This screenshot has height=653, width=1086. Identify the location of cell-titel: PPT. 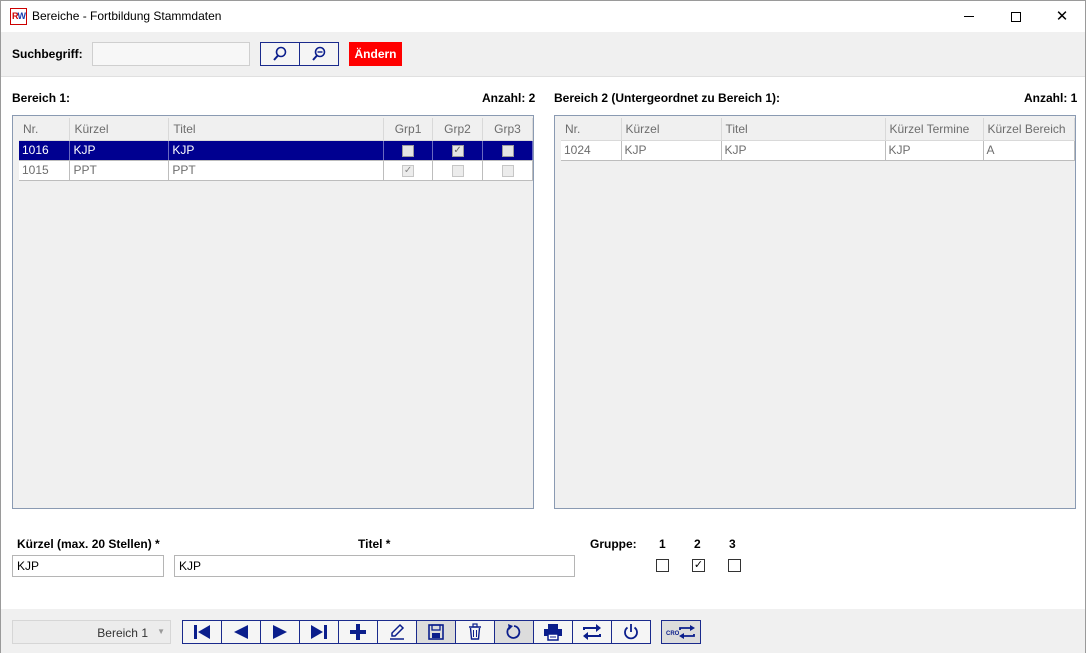
(276, 170).